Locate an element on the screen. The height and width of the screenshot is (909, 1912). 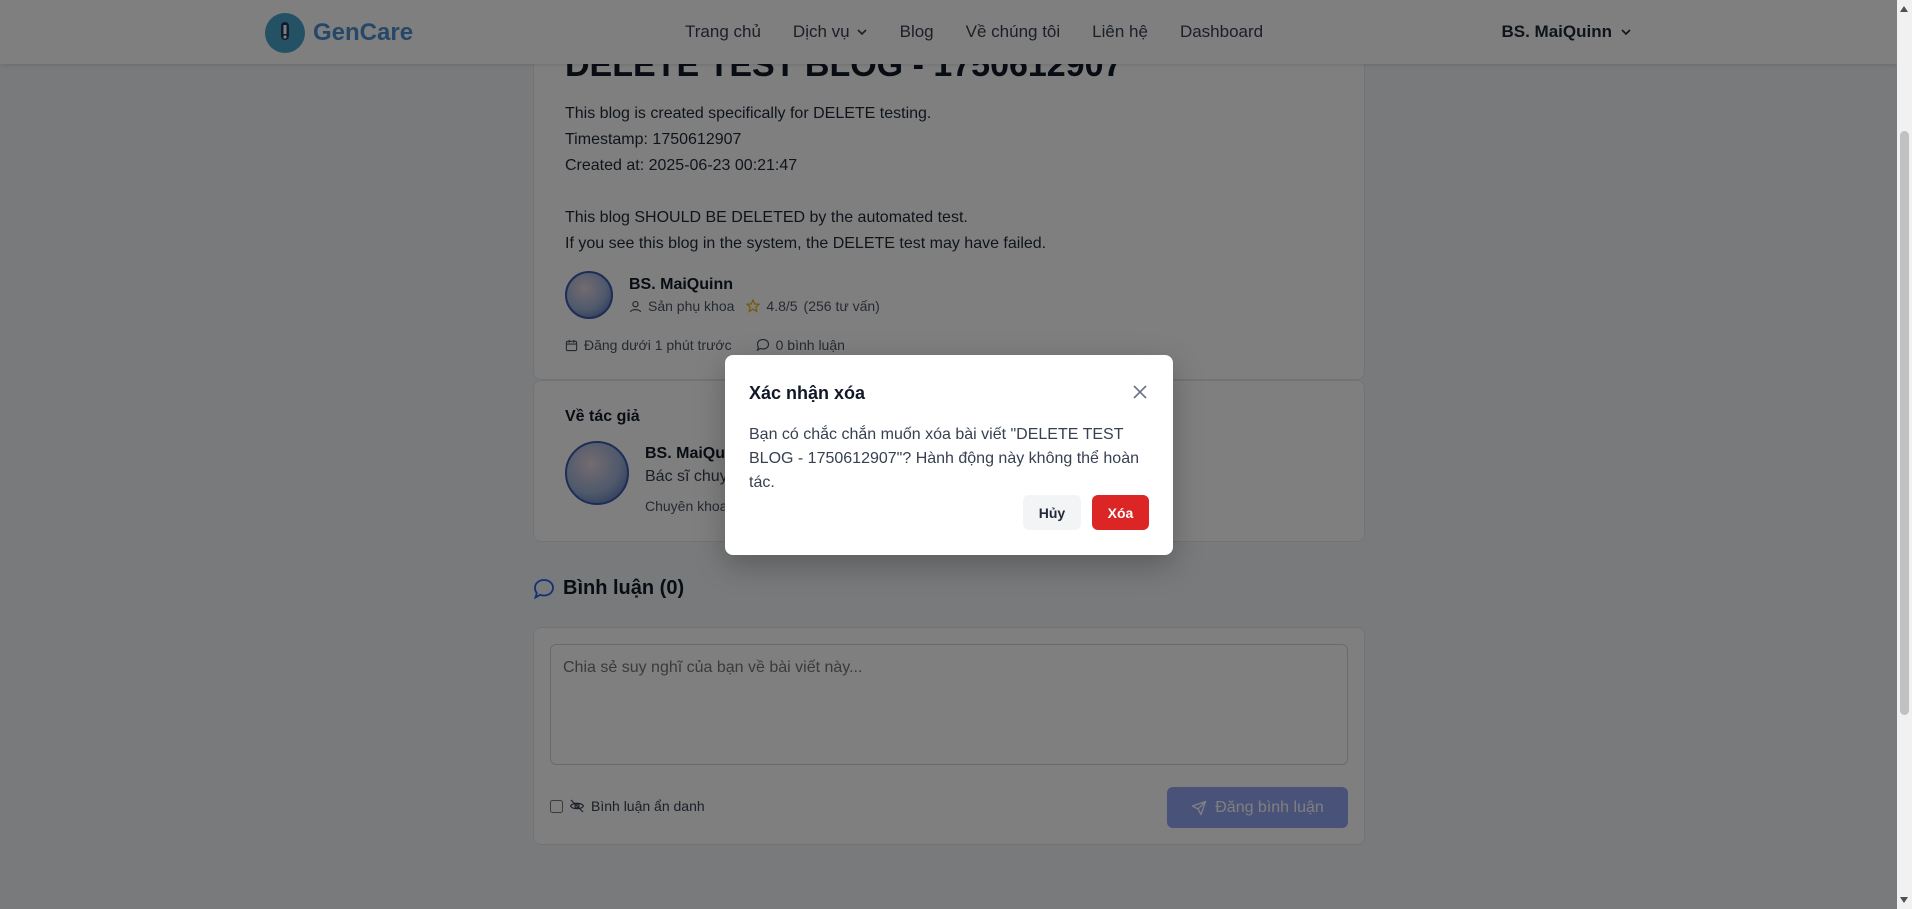
close-icon is located at coordinates (1140, 392).